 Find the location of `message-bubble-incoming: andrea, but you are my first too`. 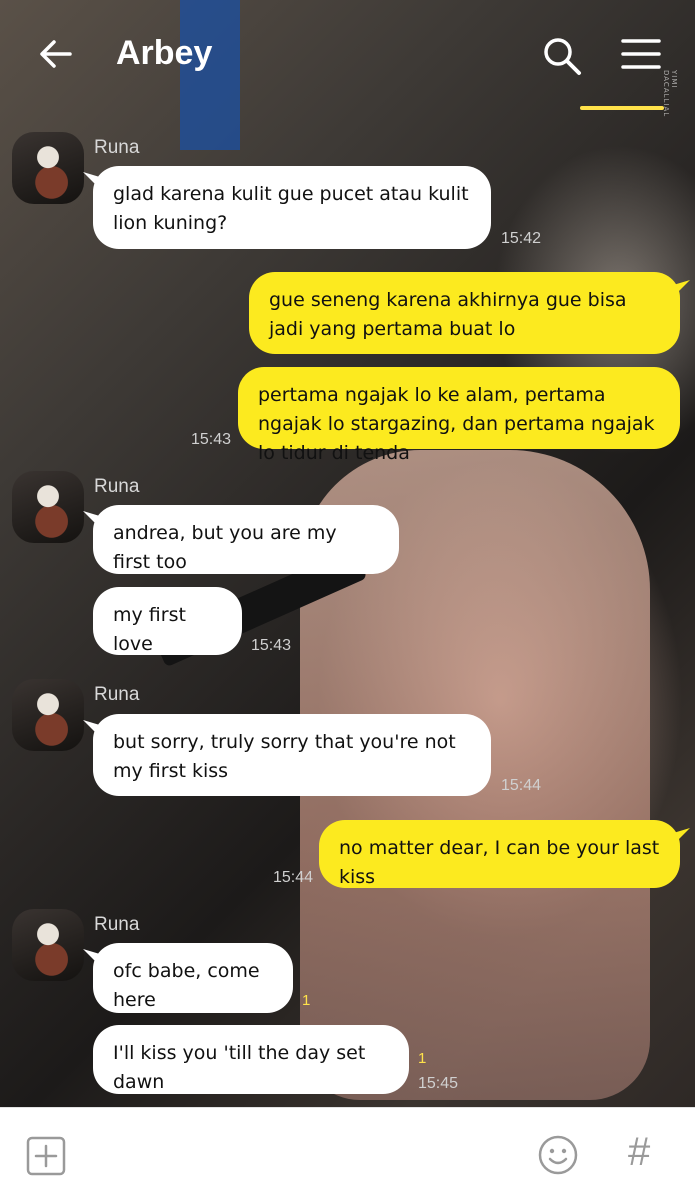

message-bubble-incoming: andrea, but you are my first too is located at coordinates (246, 539).